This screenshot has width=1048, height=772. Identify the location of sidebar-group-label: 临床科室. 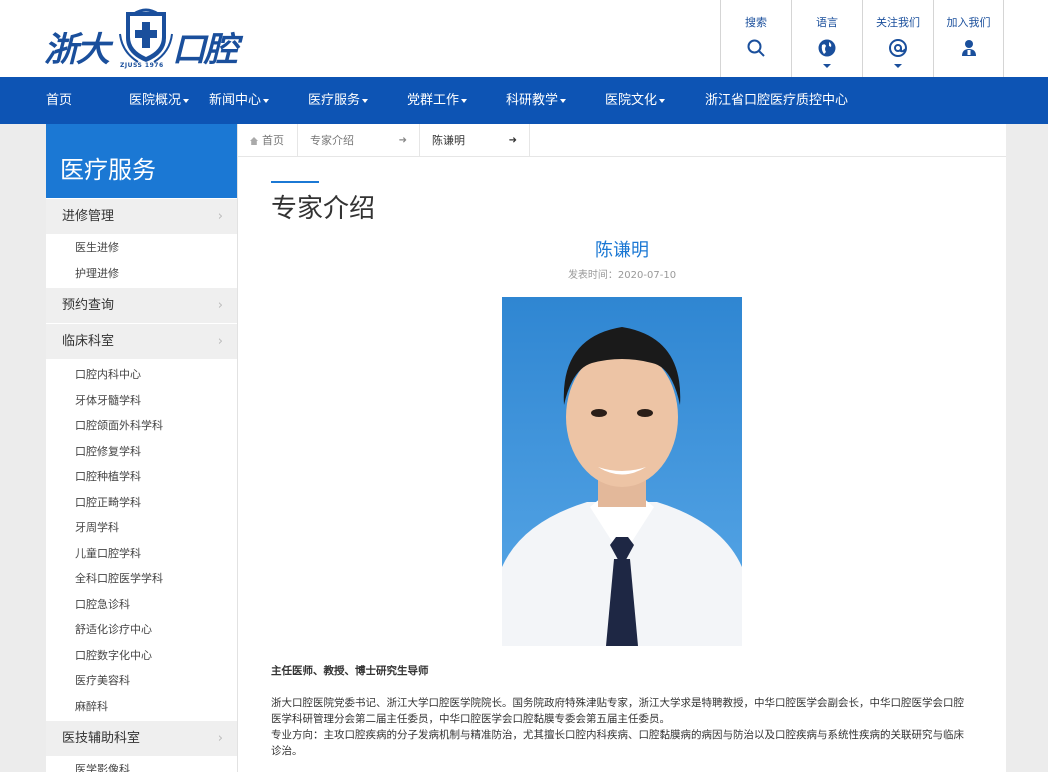
(88, 341).